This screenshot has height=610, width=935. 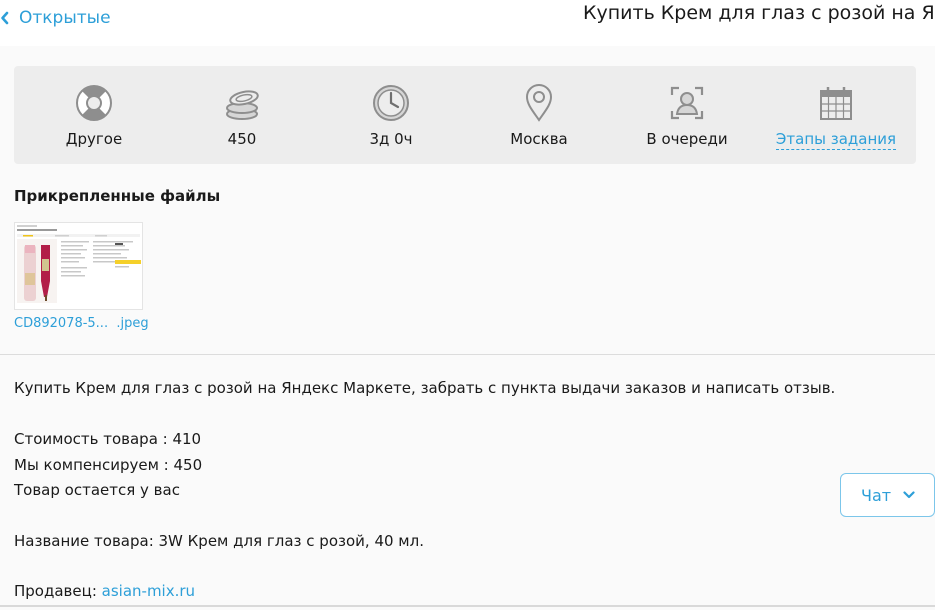 What do you see at coordinates (148, 591) in the screenshot?
I see `seller-link: asian-mix.ru` at bounding box center [148, 591].